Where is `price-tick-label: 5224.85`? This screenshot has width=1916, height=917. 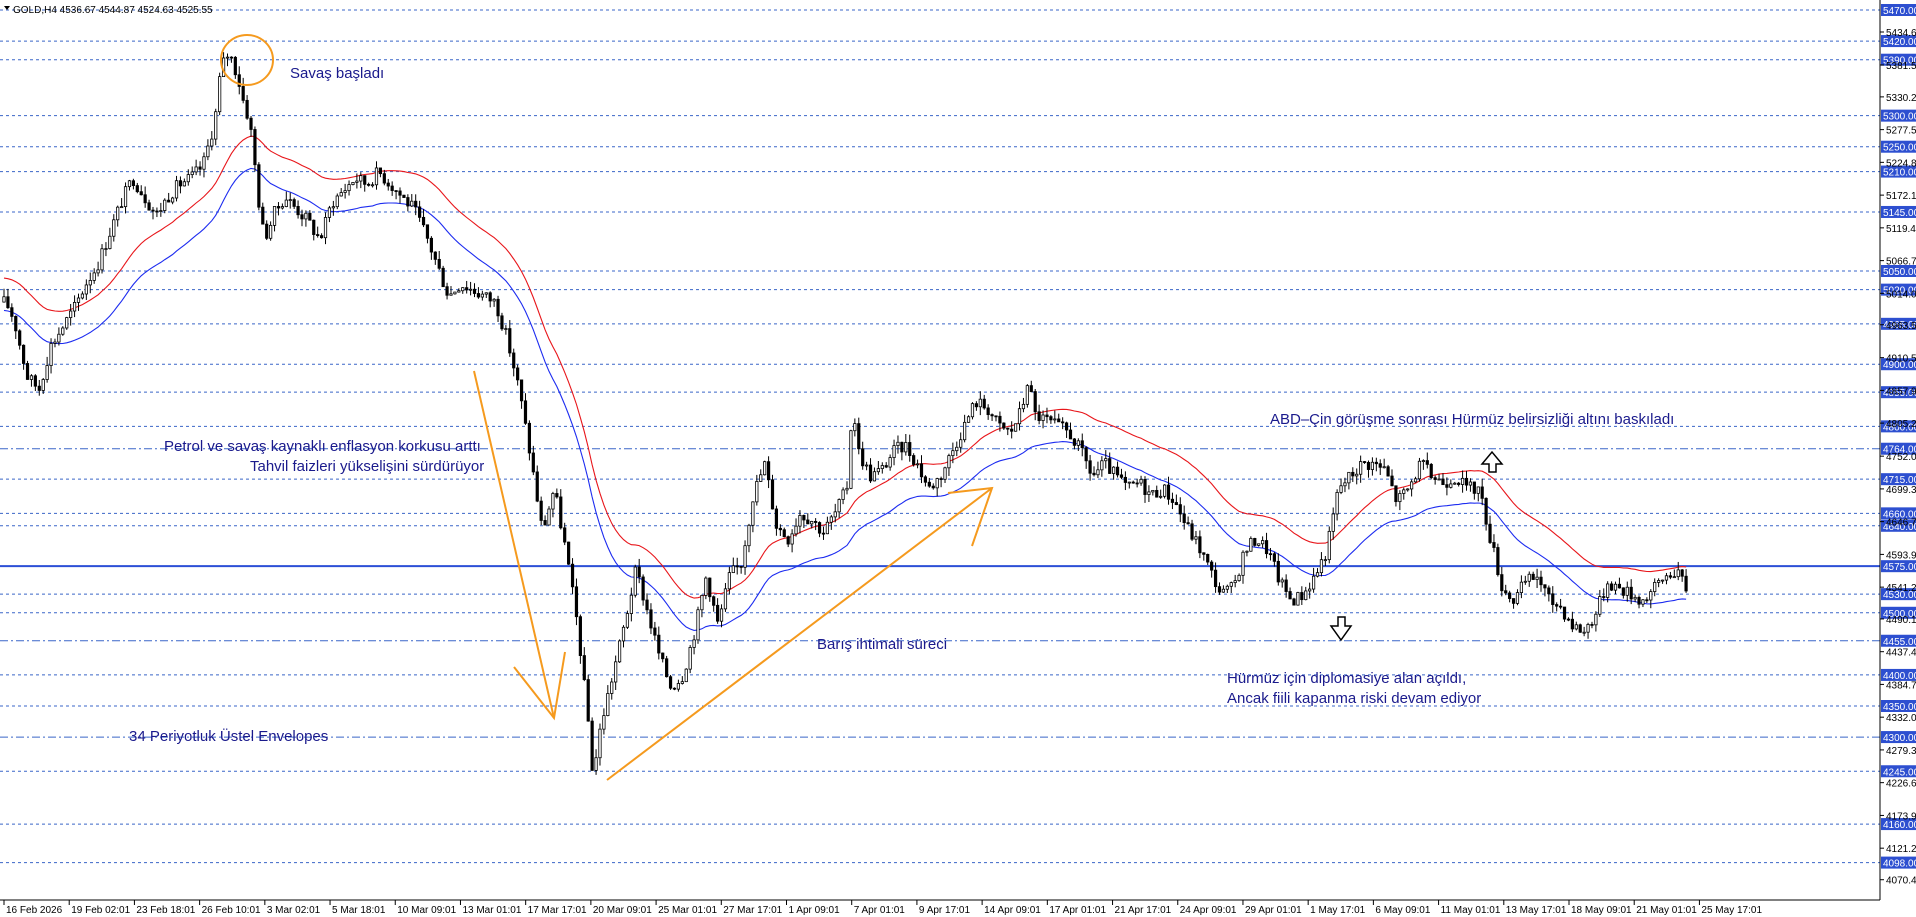 price-tick-label: 5224.85 is located at coordinates (1901, 163).